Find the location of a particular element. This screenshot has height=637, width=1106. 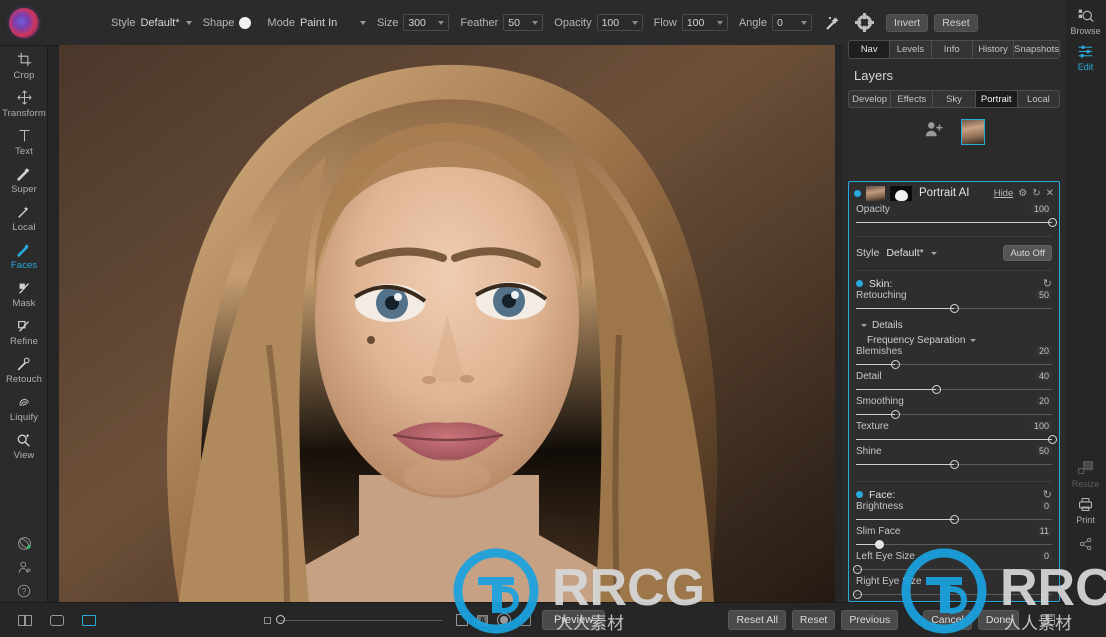

magic-wand-icon is located at coordinates (833, 23).